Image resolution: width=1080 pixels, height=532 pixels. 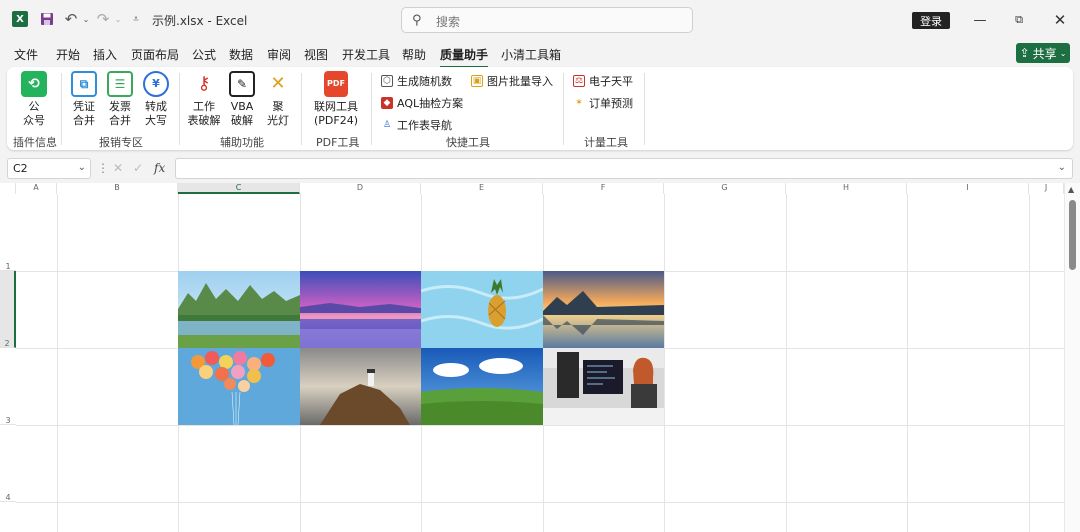 What do you see at coordinates (105, 54) in the screenshot?
I see `tab-insert: 插入` at bounding box center [105, 54].